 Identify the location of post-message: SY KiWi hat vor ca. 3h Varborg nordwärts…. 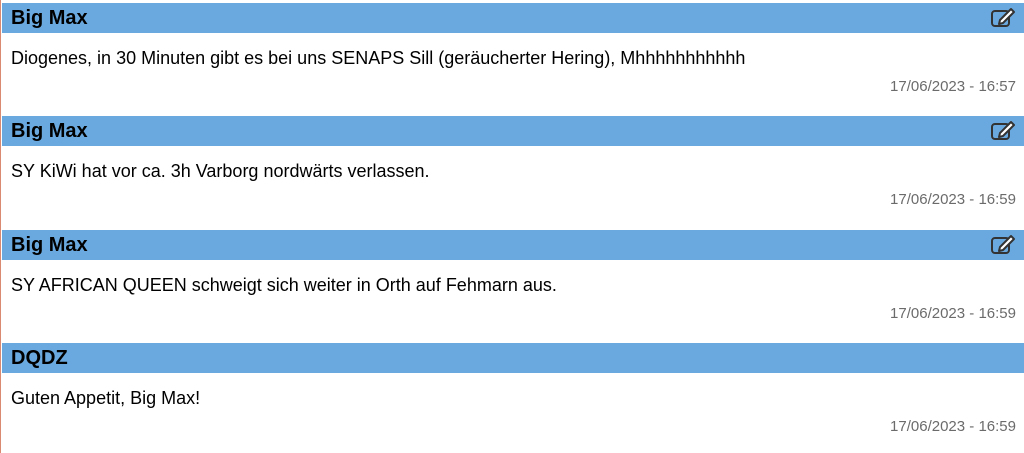
(220, 171).